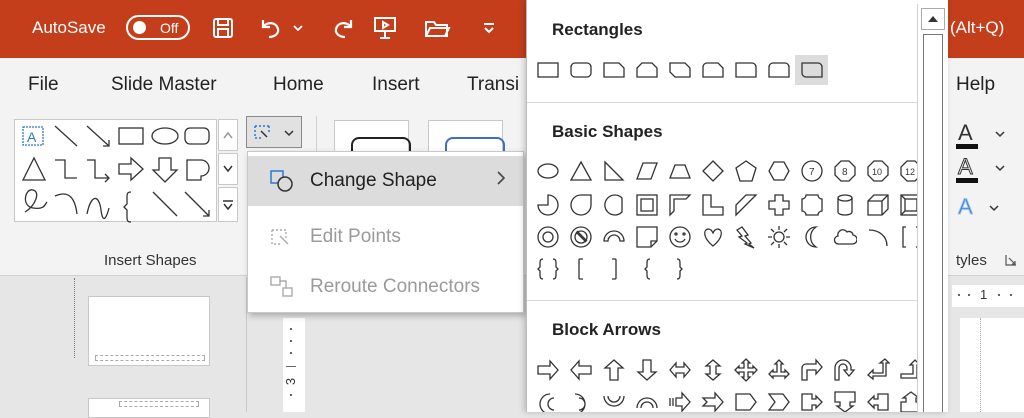 The height and width of the screenshot is (418, 1024). Describe the element at coordinates (613, 171) in the screenshot. I see `right-triangle-icon` at that location.